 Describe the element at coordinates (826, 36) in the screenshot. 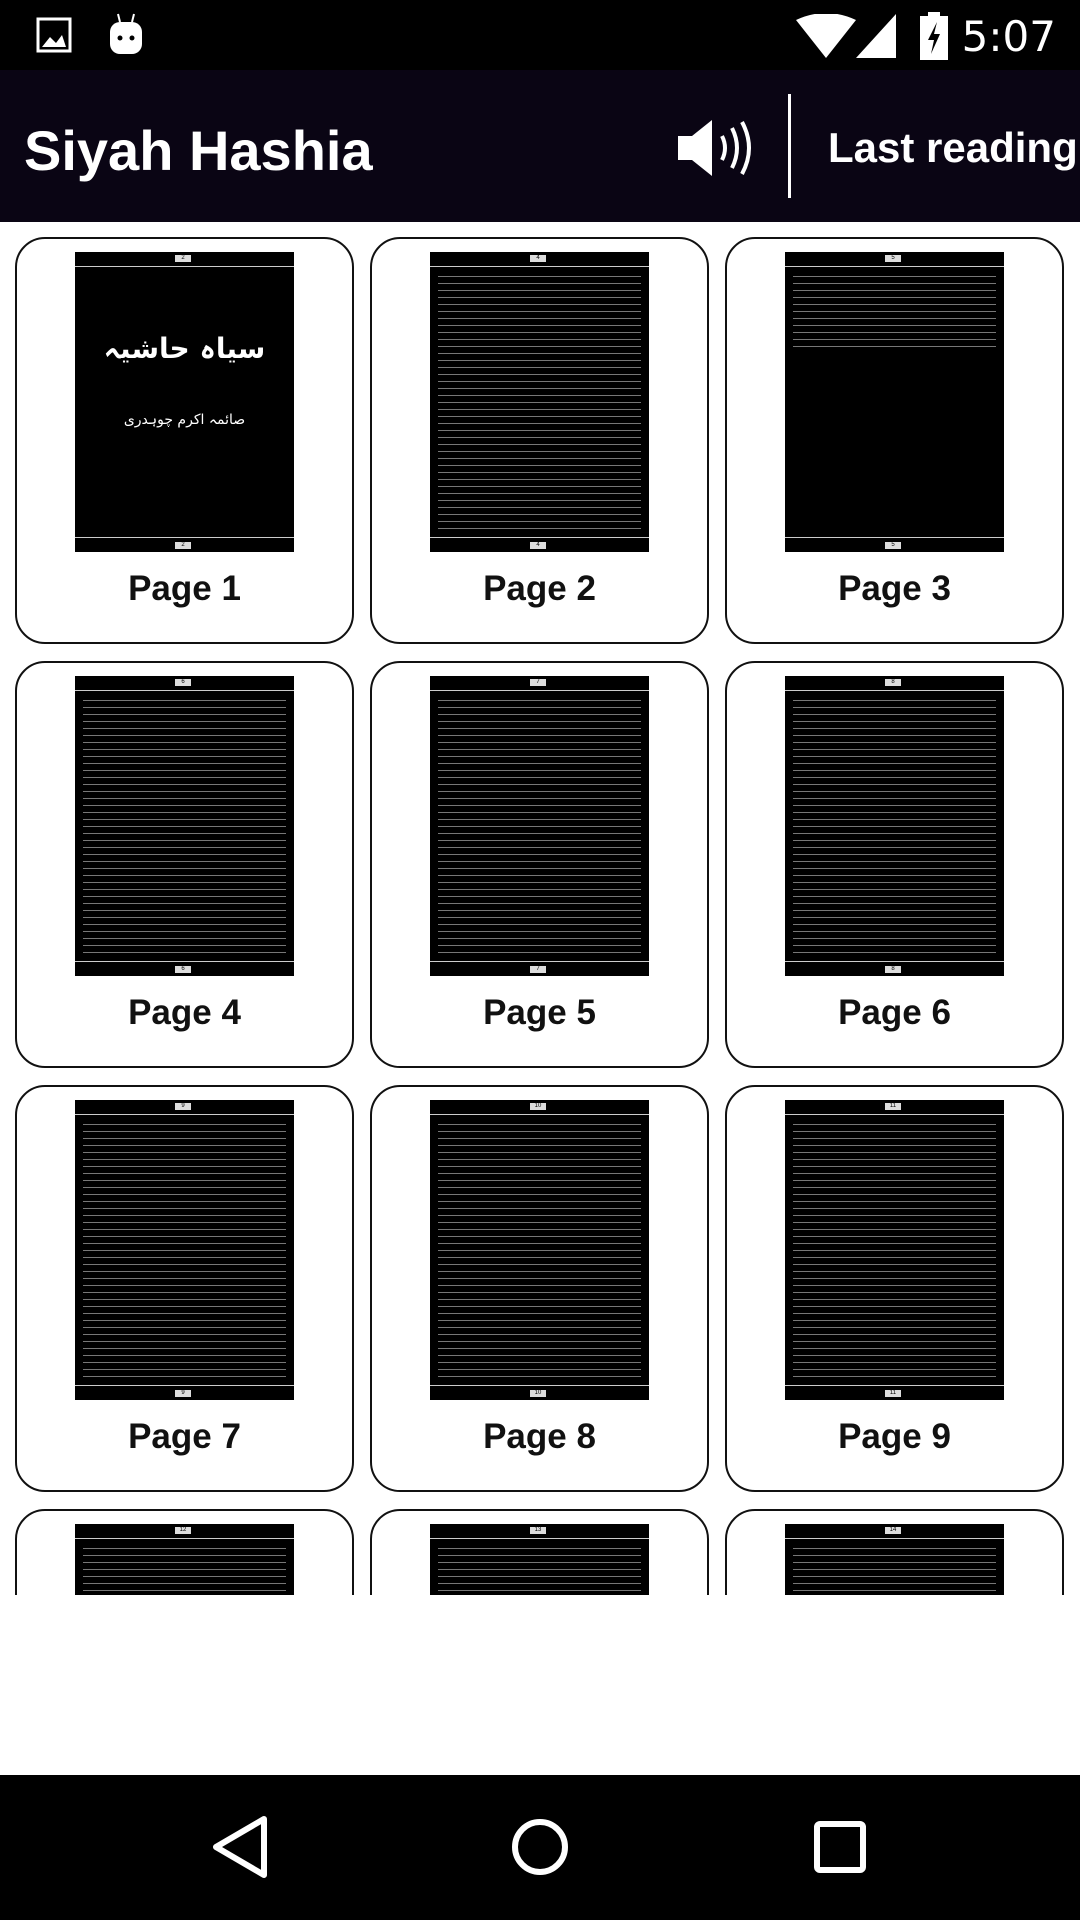

I see `wifi-icon` at that location.